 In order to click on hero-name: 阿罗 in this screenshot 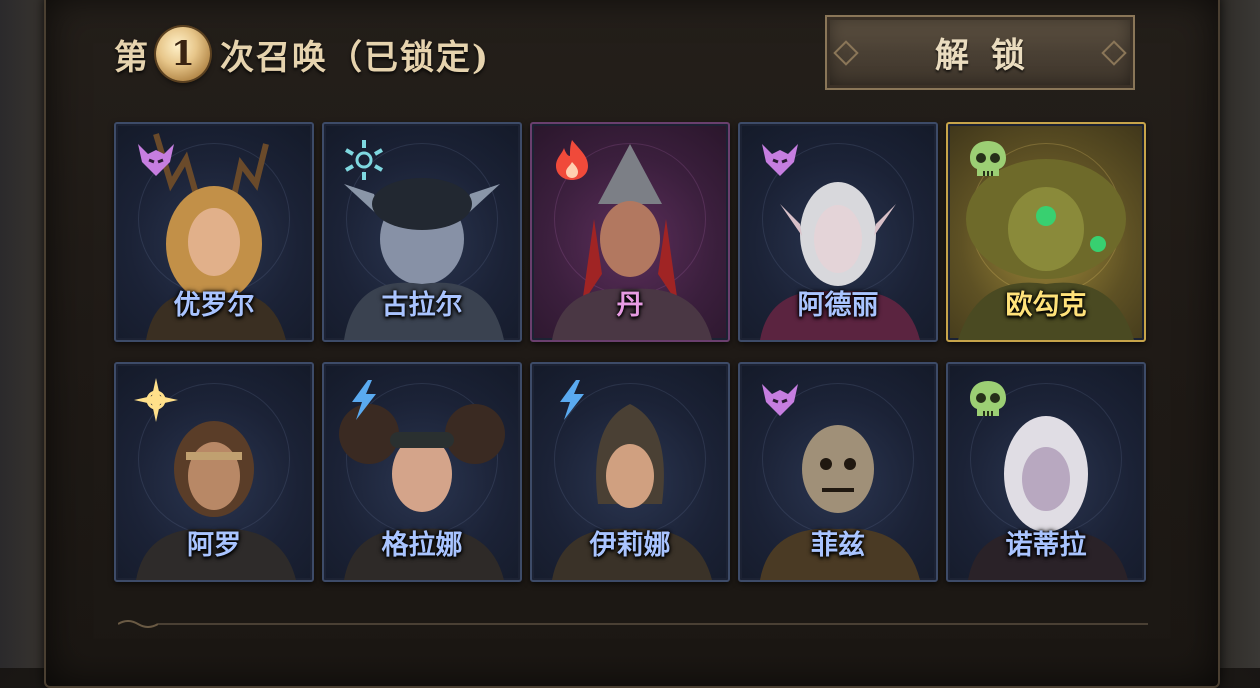, I will do `click(214, 545)`.